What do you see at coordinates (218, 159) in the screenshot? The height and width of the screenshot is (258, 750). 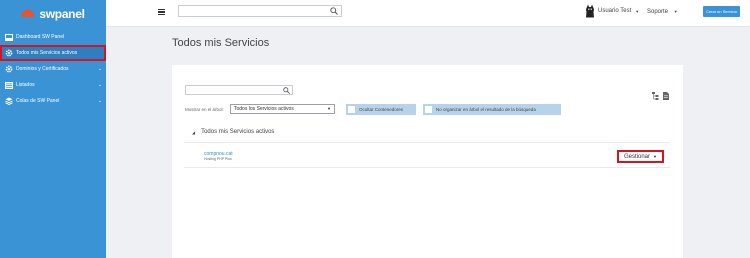 I see `service-type: Hosting PHP Plus` at bounding box center [218, 159].